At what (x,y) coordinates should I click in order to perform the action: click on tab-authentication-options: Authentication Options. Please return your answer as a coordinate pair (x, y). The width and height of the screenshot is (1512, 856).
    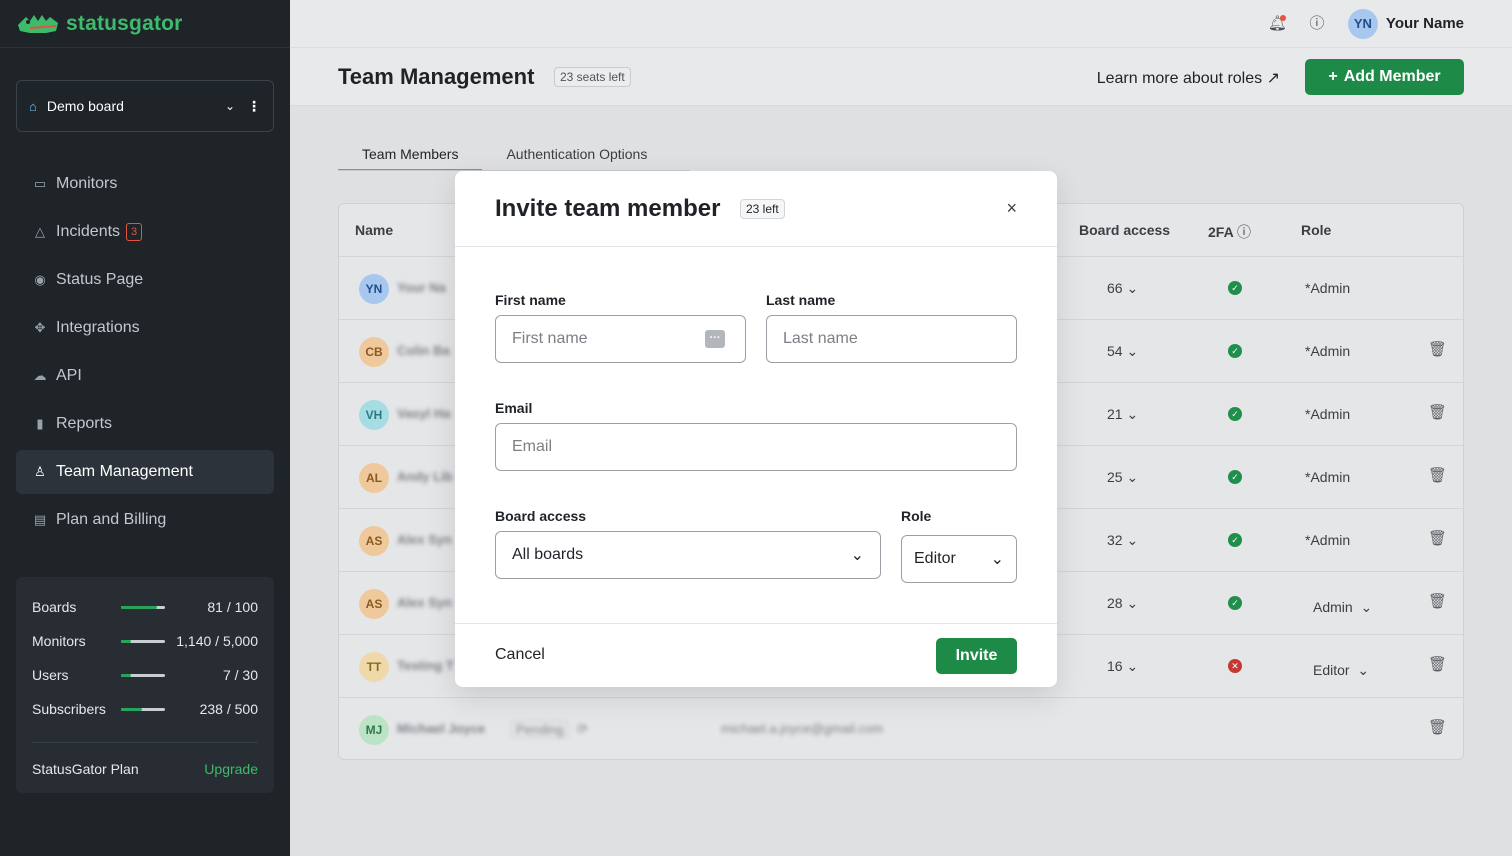
    Looking at the image, I should click on (576, 156).